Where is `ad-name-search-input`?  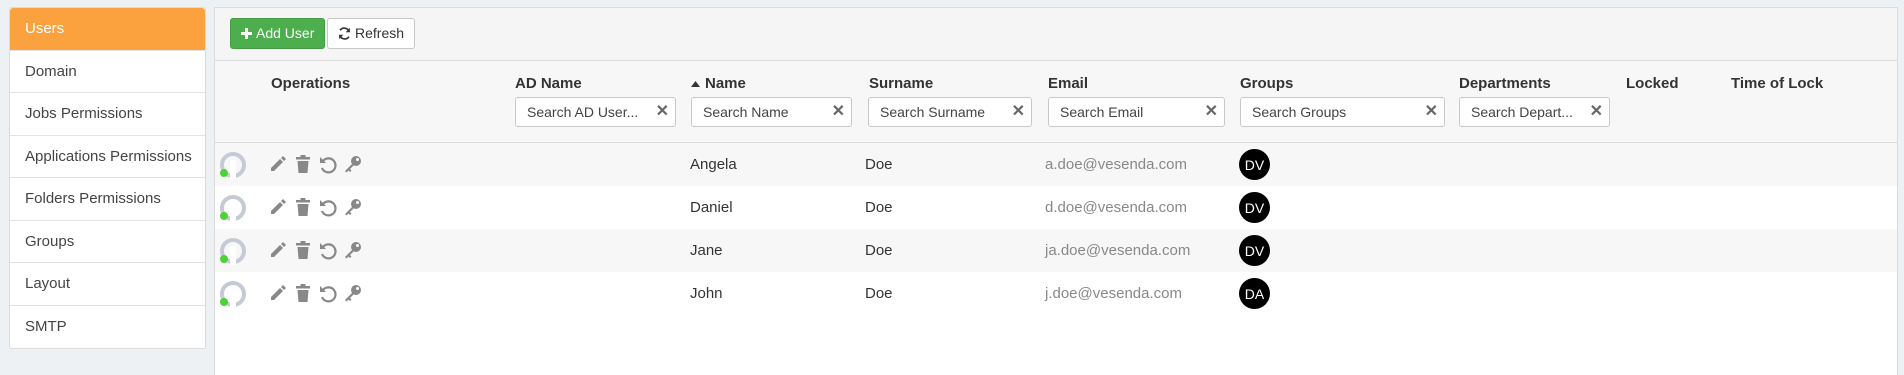 ad-name-search-input is located at coordinates (591, 112).